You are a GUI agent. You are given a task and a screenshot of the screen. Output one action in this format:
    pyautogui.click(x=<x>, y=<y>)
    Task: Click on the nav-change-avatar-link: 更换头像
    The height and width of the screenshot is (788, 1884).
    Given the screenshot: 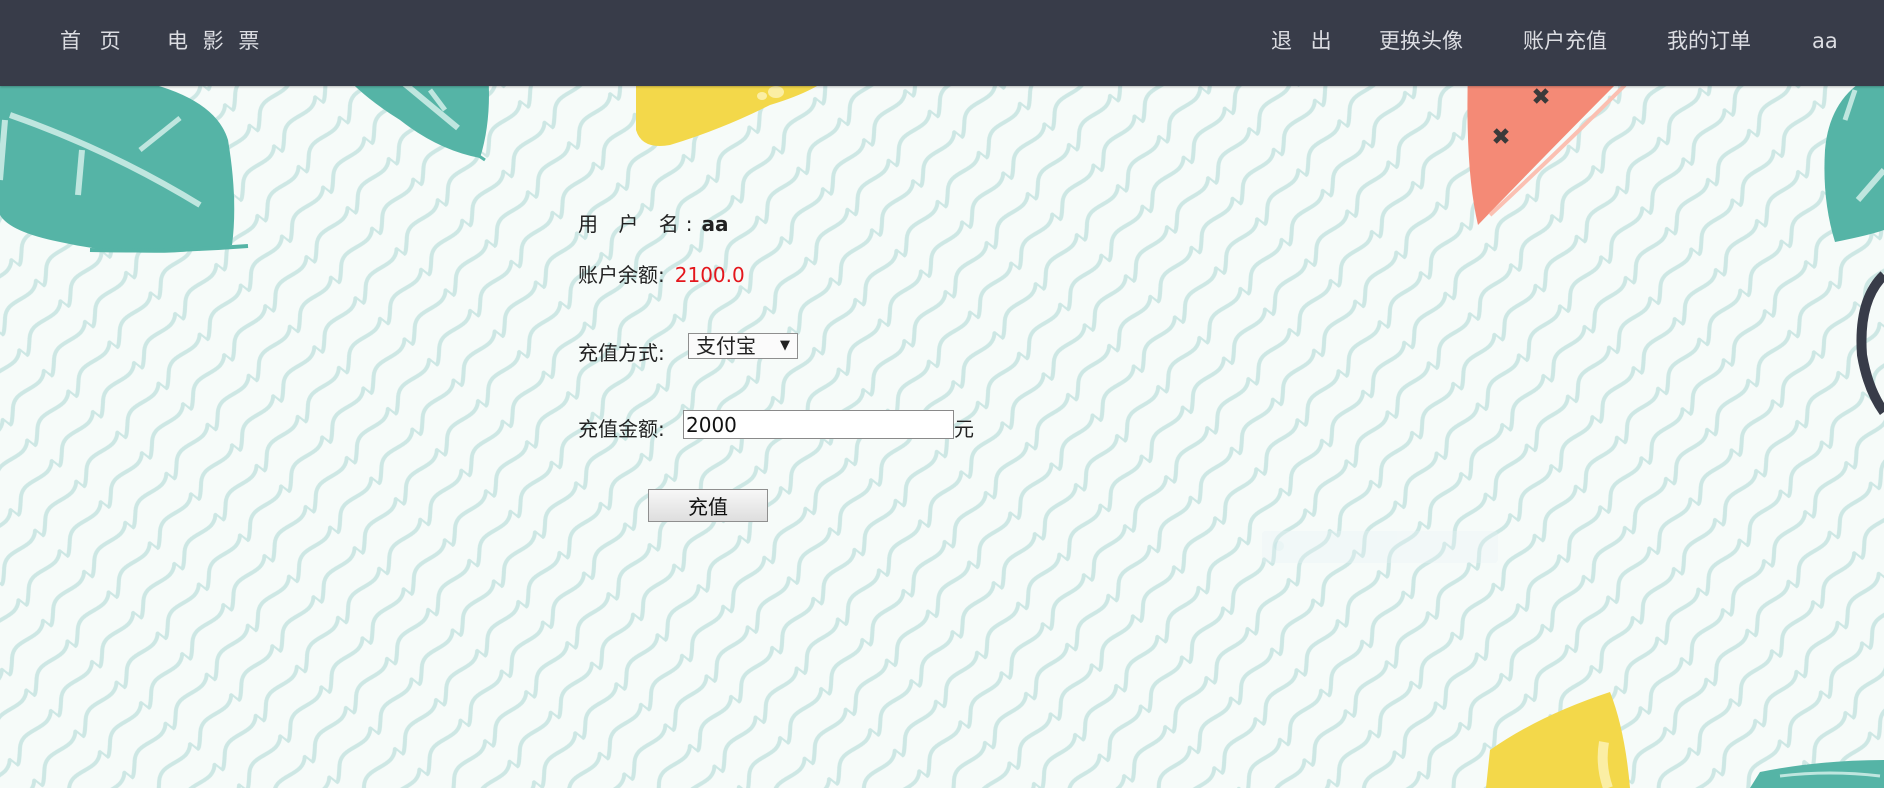 What is the action you would take?
    pyautogui.click(x=1421, y=43)
    